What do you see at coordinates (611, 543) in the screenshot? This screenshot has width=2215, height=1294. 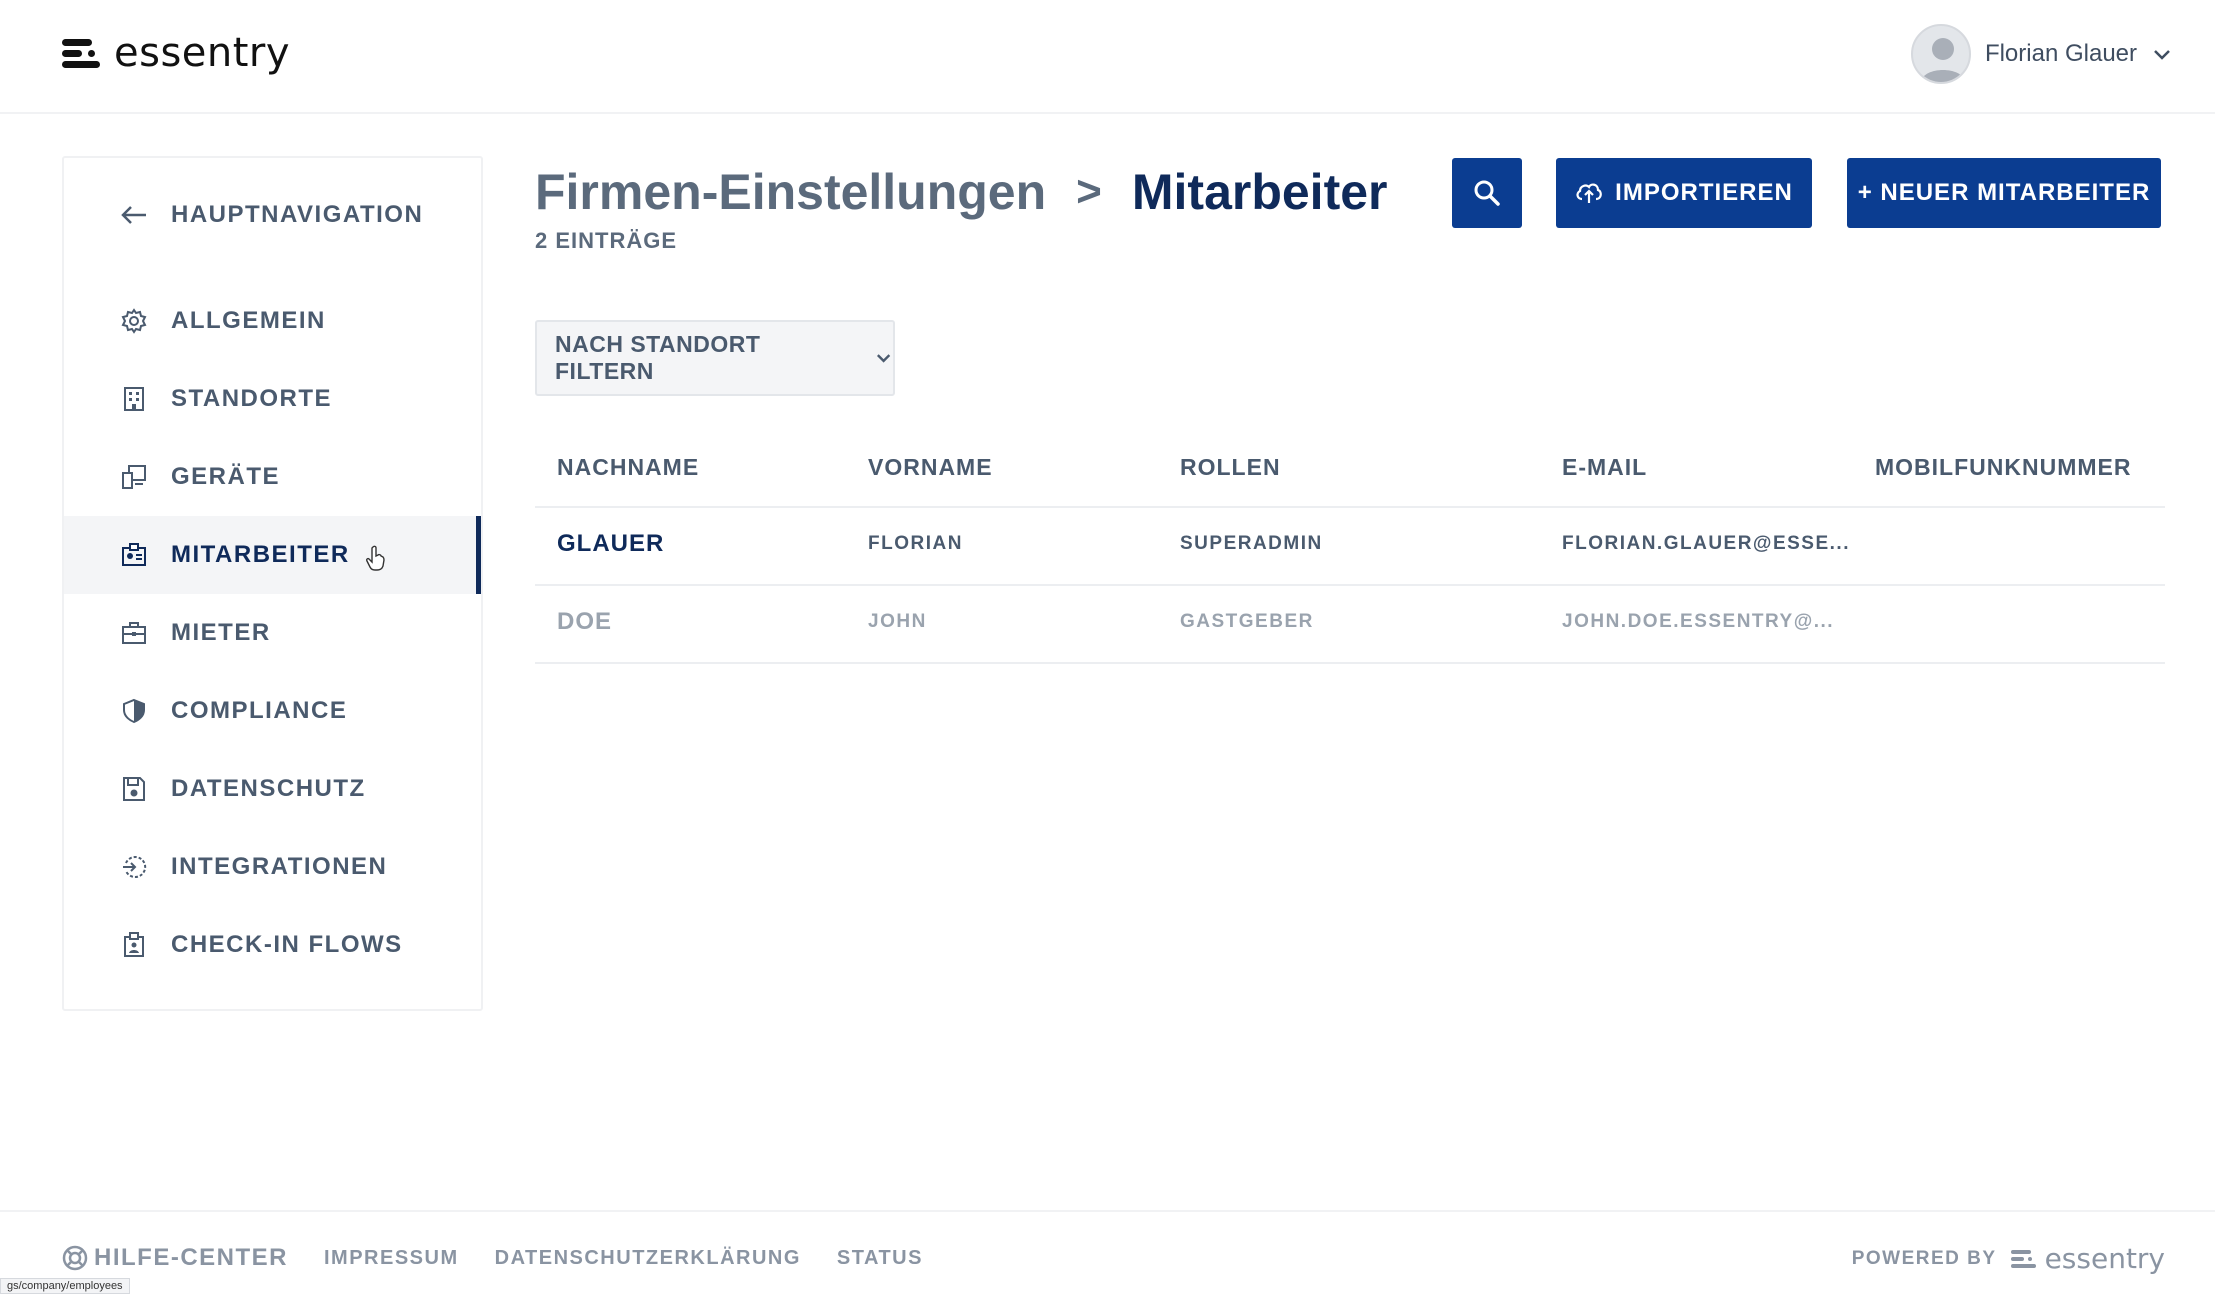 I see `cell-nachname: GLAUER` at bounding box center [611, 543].